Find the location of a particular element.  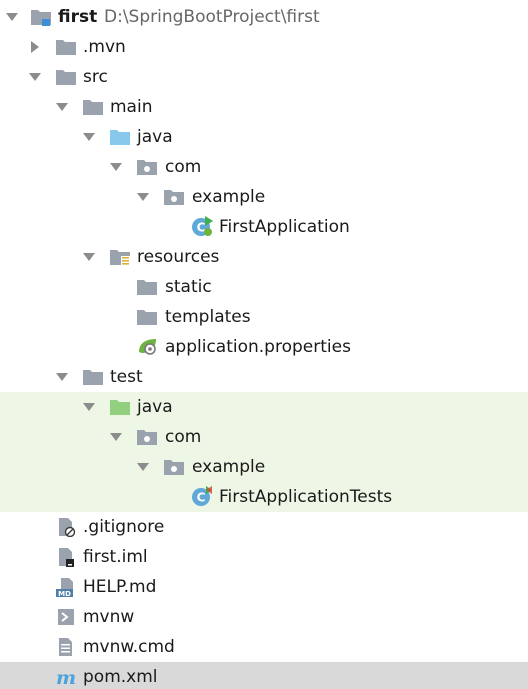

svg-text: C is located at coordinates (201, 498).